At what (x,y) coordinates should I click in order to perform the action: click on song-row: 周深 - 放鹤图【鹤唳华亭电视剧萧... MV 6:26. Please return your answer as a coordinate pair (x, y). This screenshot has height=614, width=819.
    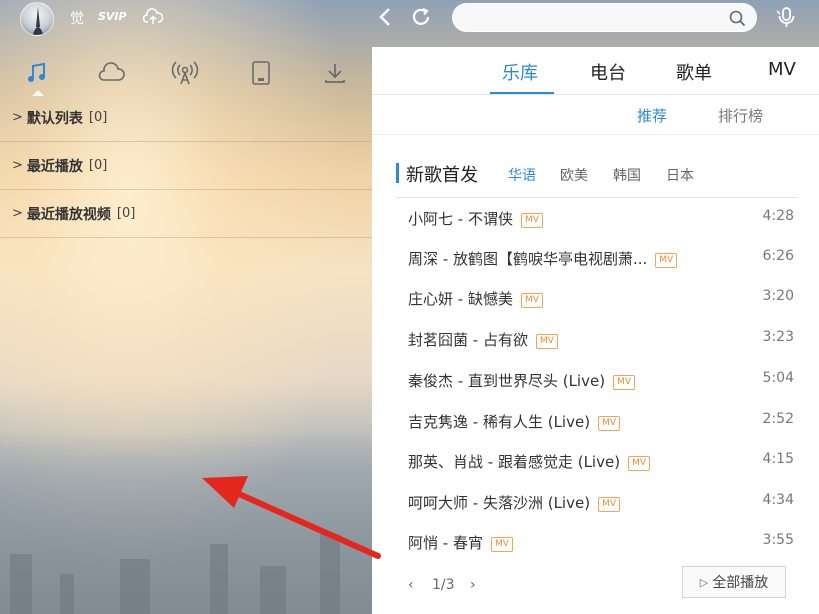
    Looking at the image, I should click on (603, 259).